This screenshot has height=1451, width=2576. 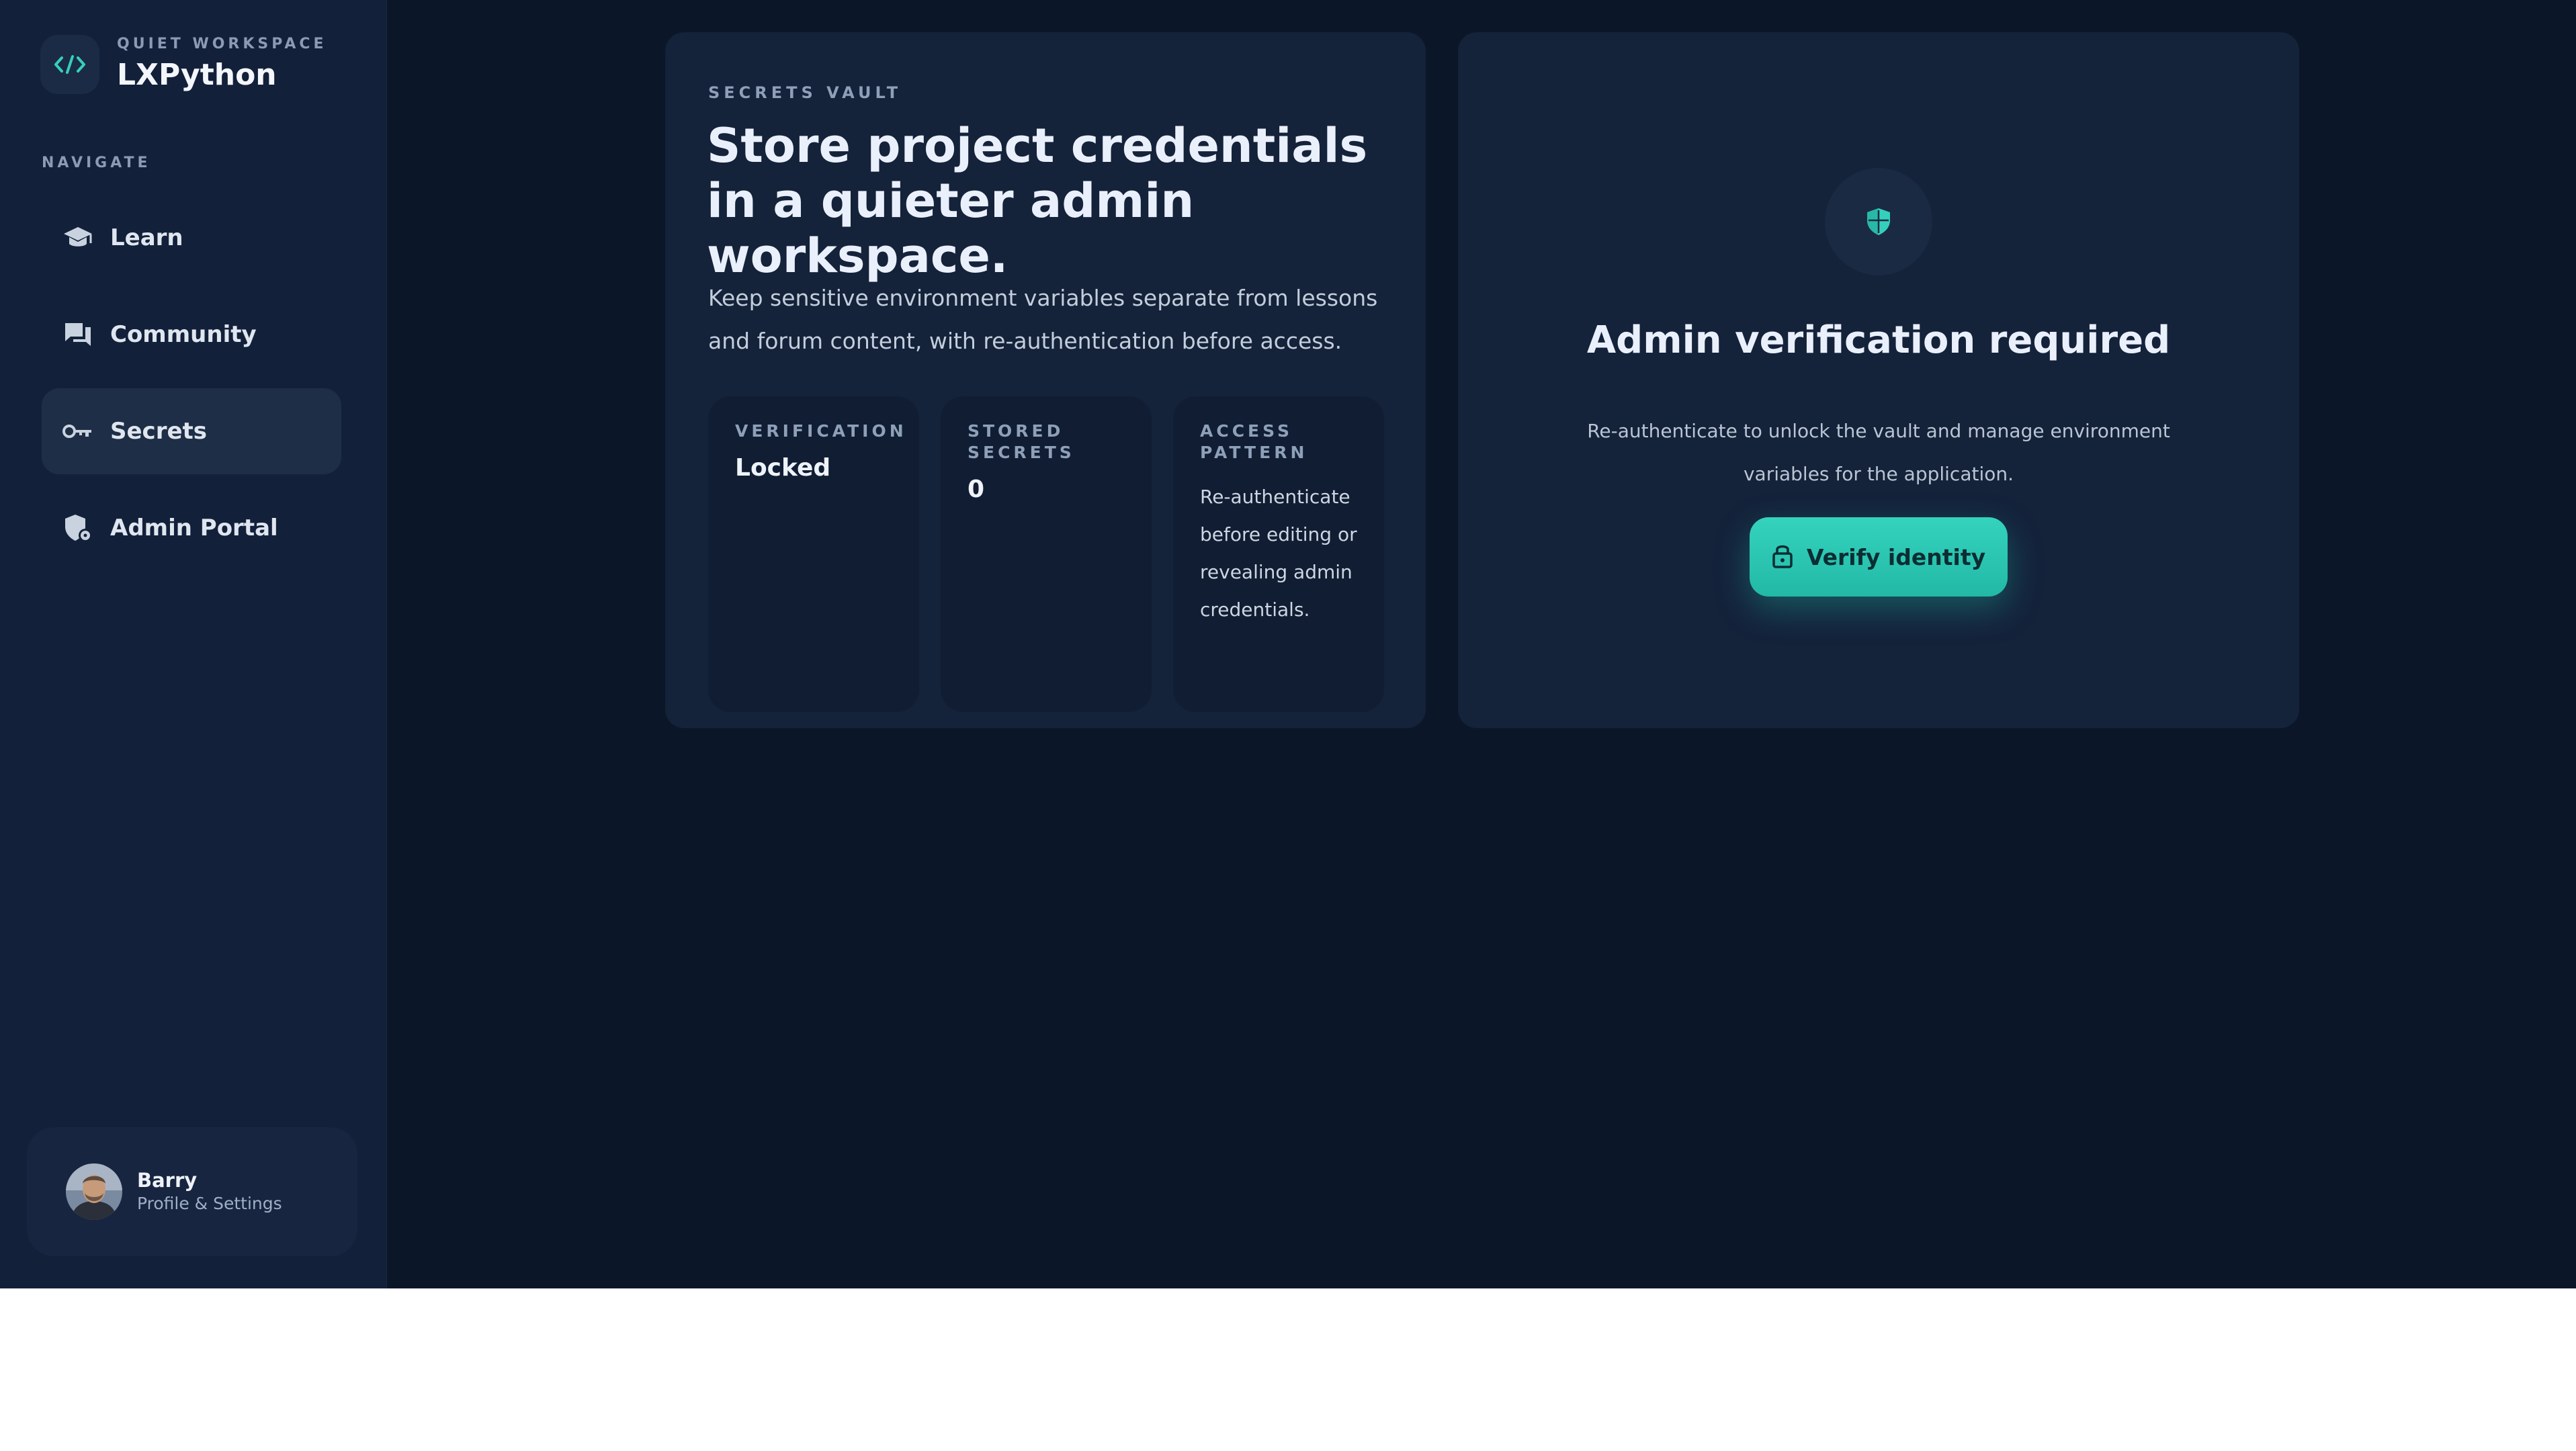 What do you see at coordinates (821, 431) in the screenshot?
I see `stat-label: VERIFICATION` at bounding box center [821, 431].